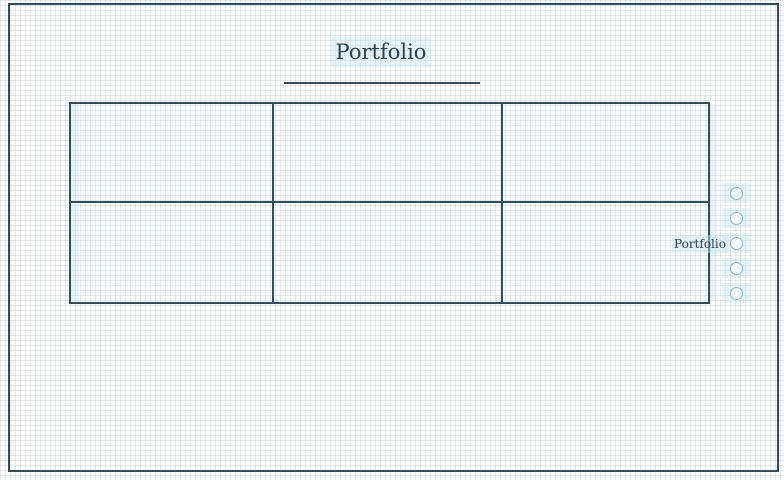 The height and width of the screenshot is (480, 784). I want to click on page-title: Portfolio, so click(381, 52).